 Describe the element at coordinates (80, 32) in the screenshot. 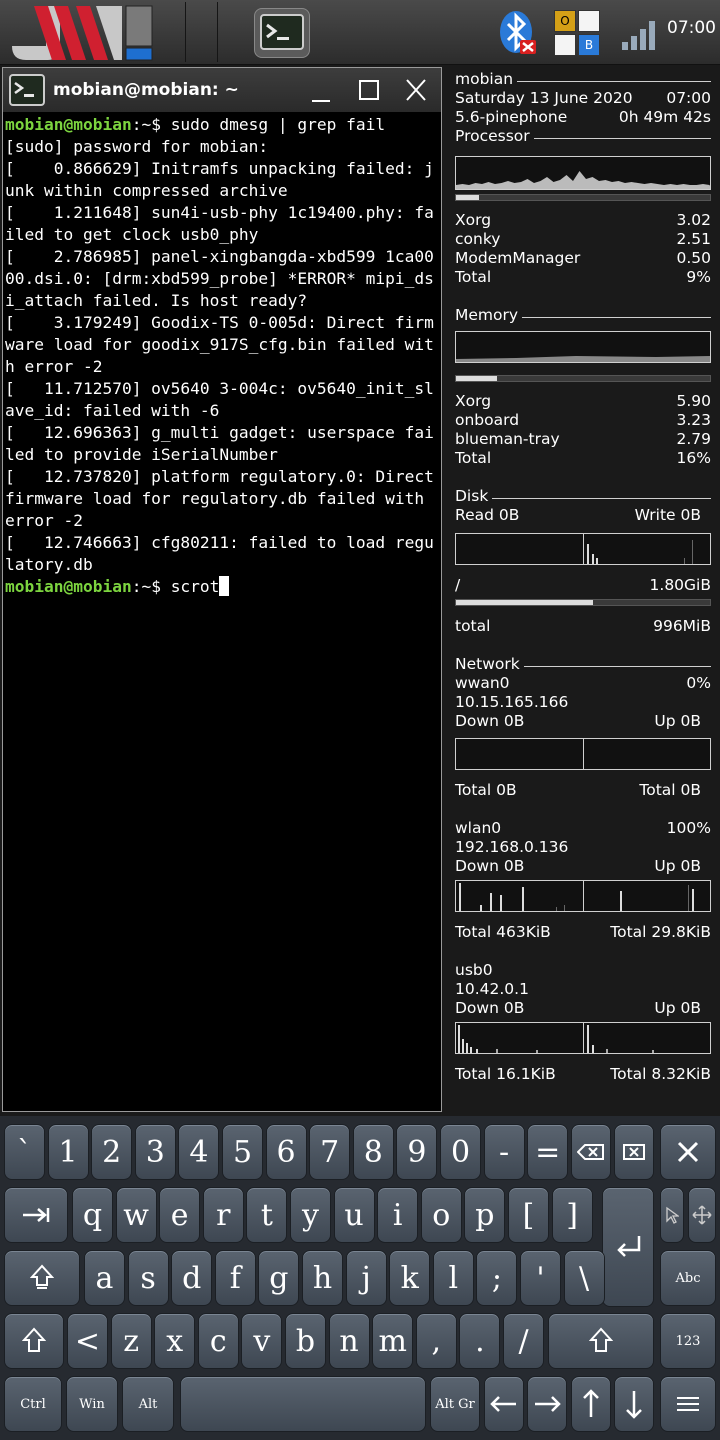

I see `app-menu-logo-button` at that location.